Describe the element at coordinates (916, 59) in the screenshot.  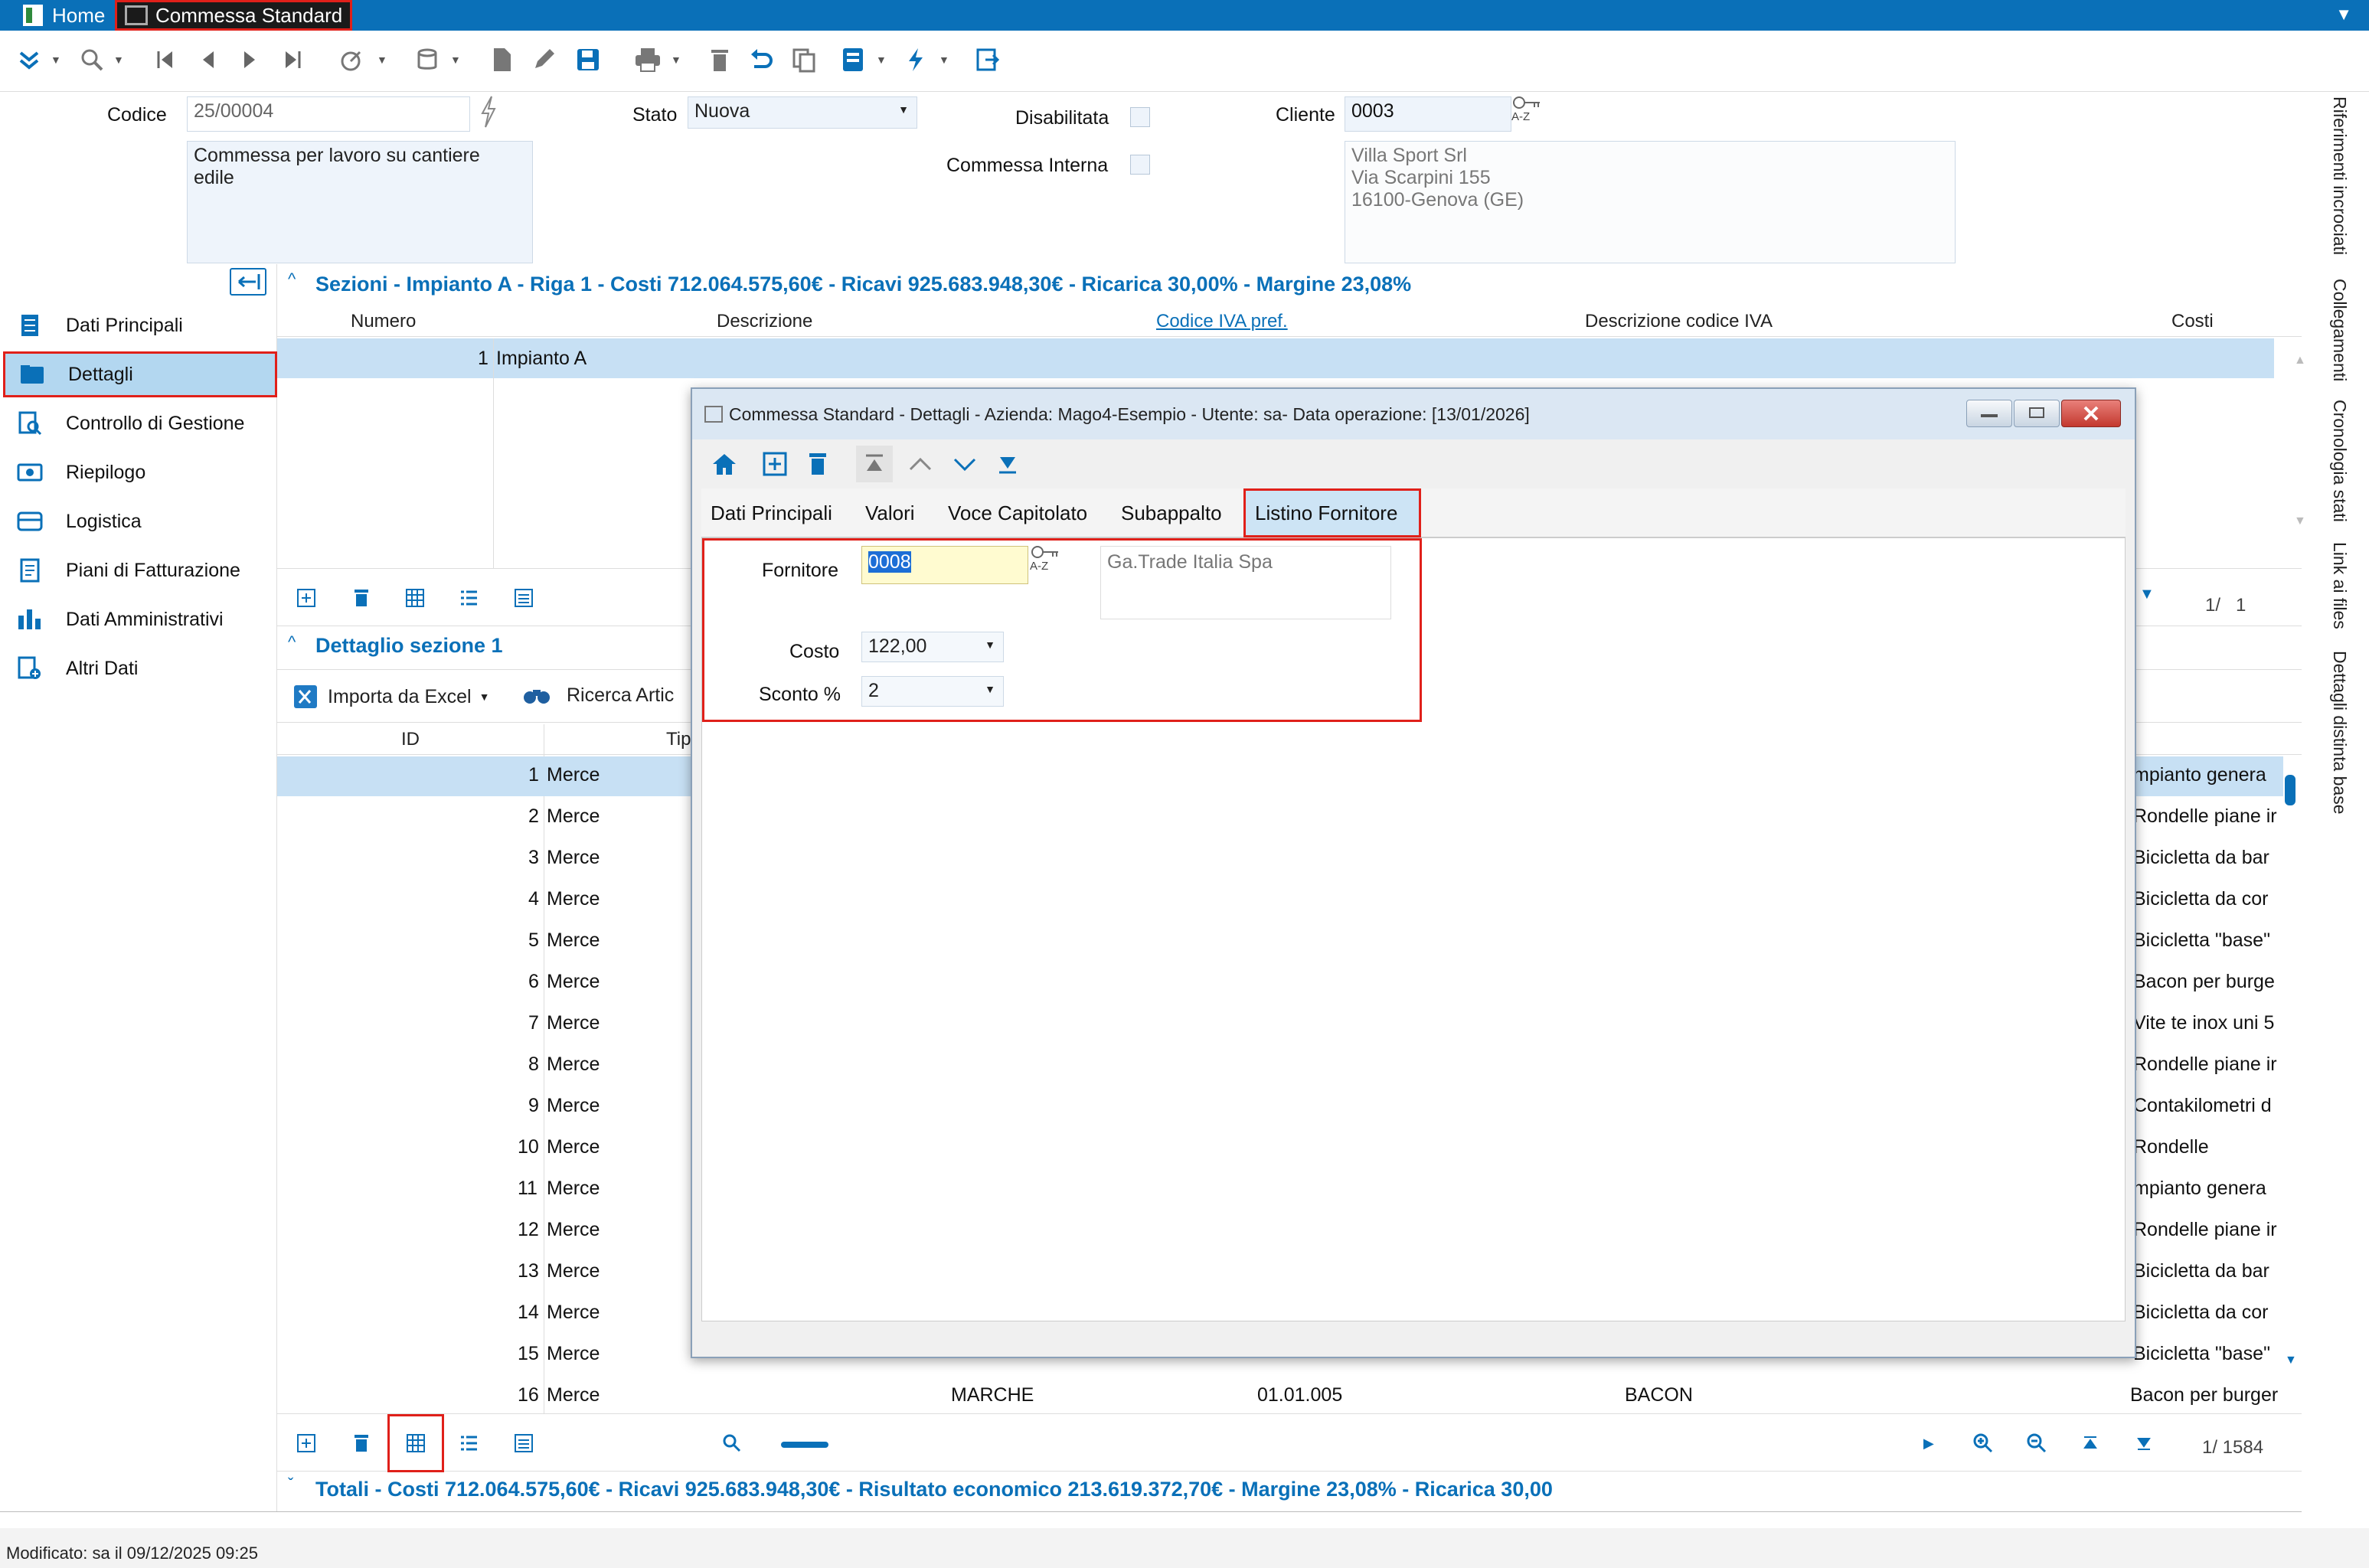
I see `lightning-icon` at that location.